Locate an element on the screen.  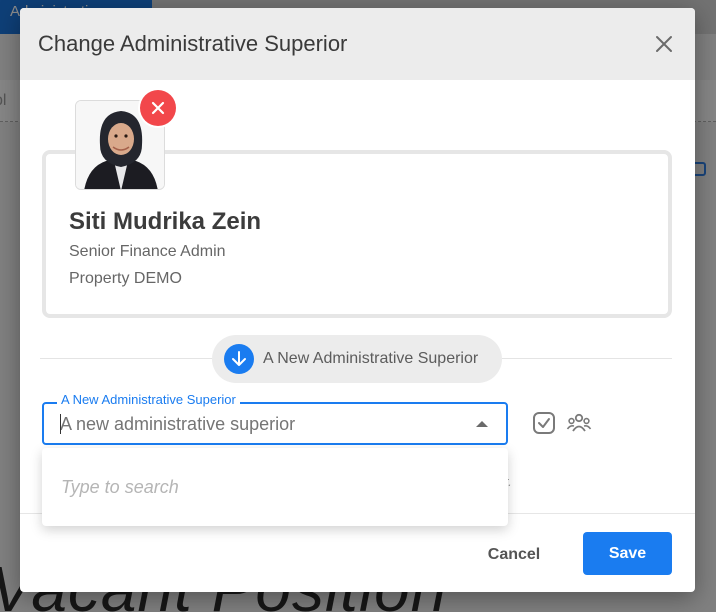
users-group-icon is located at coordinates (579, 423).